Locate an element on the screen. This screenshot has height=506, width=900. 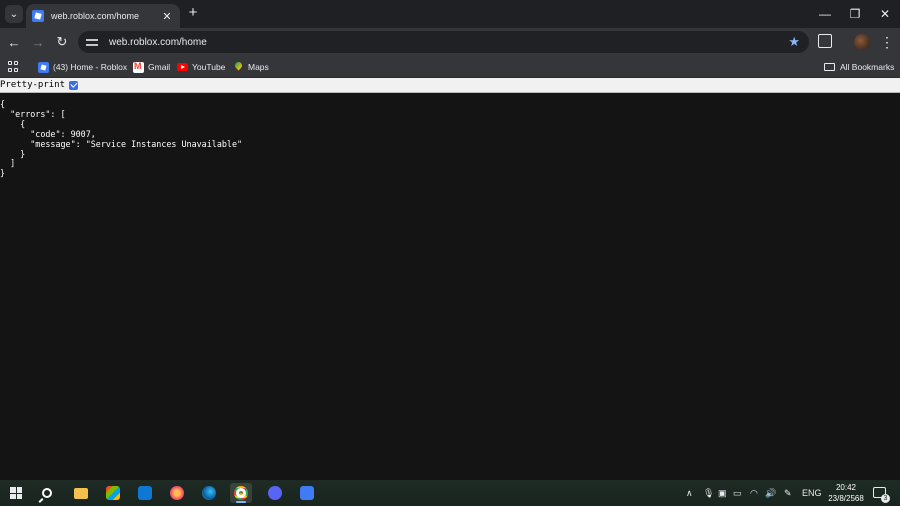
all-bookmarks-label: All Bookmarks is located at coordinates (867, 67).